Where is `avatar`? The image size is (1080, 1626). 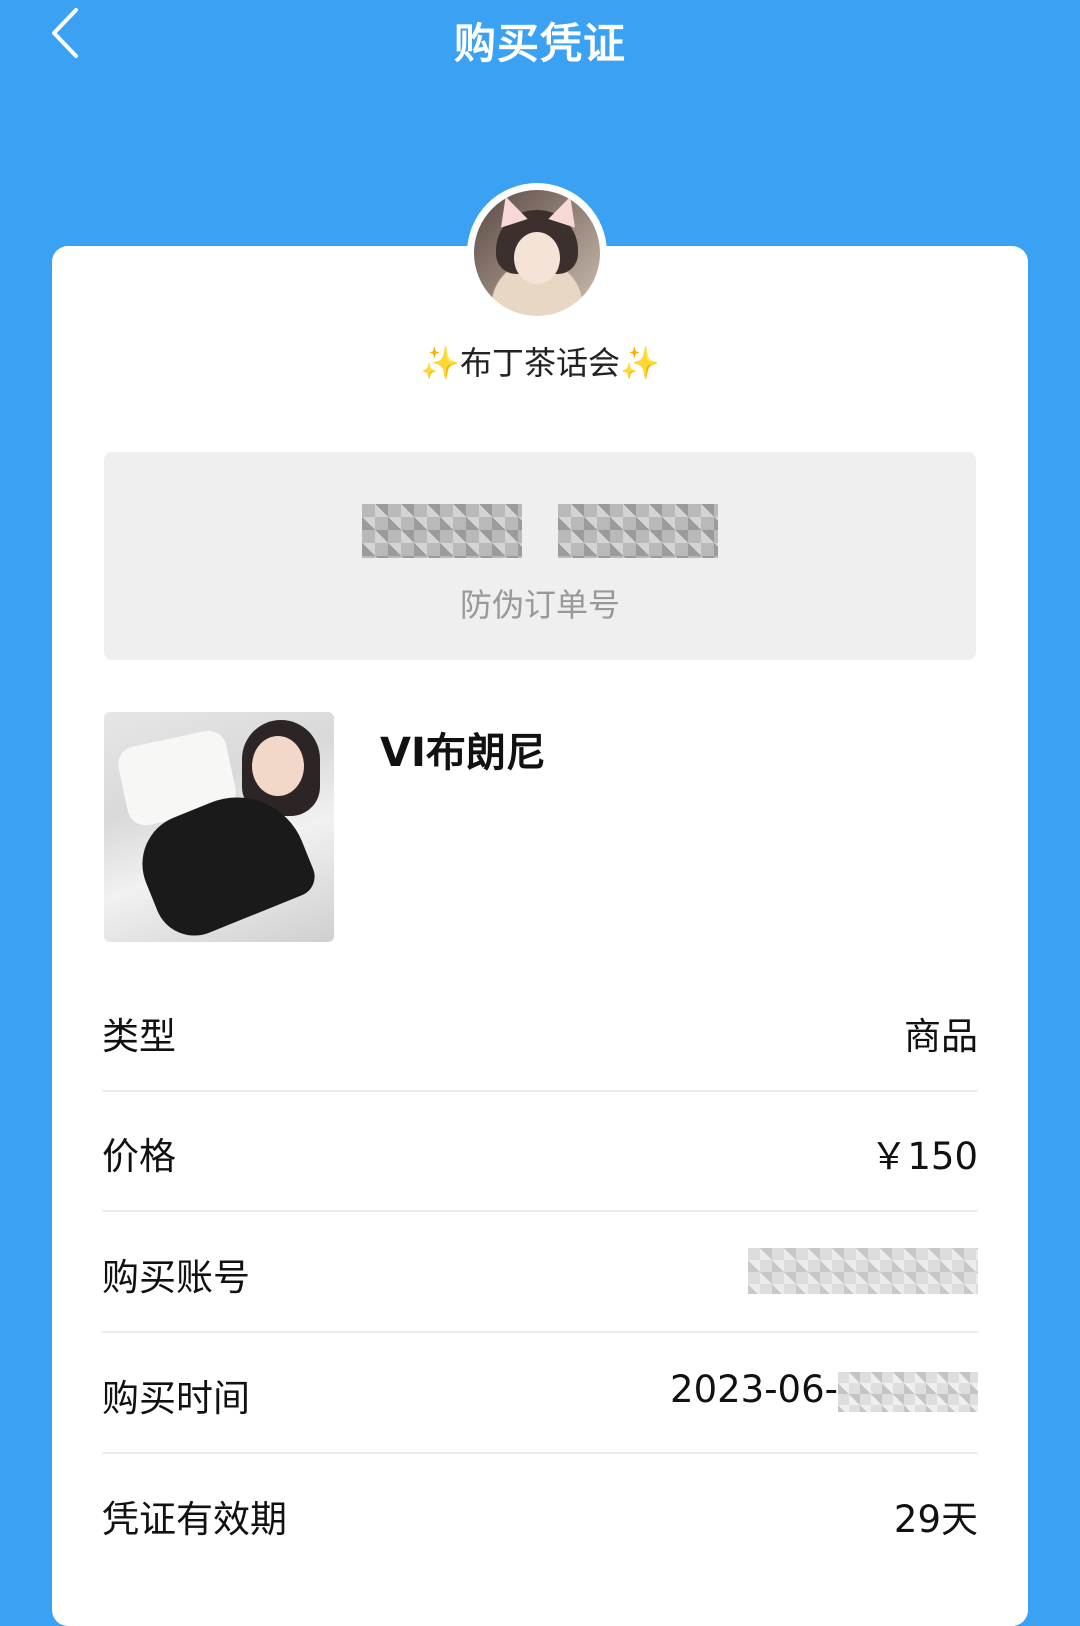 avatar is located at coordinates (537, 253).